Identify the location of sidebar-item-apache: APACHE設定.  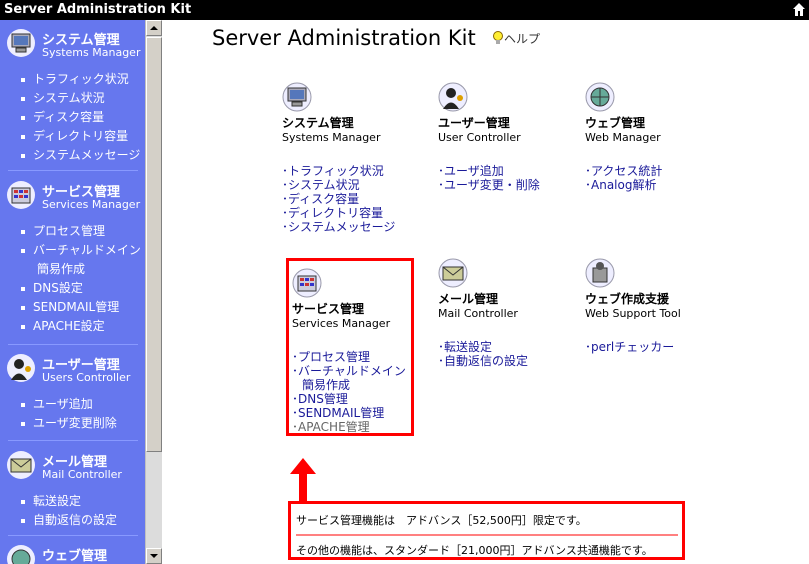
(72, 326).